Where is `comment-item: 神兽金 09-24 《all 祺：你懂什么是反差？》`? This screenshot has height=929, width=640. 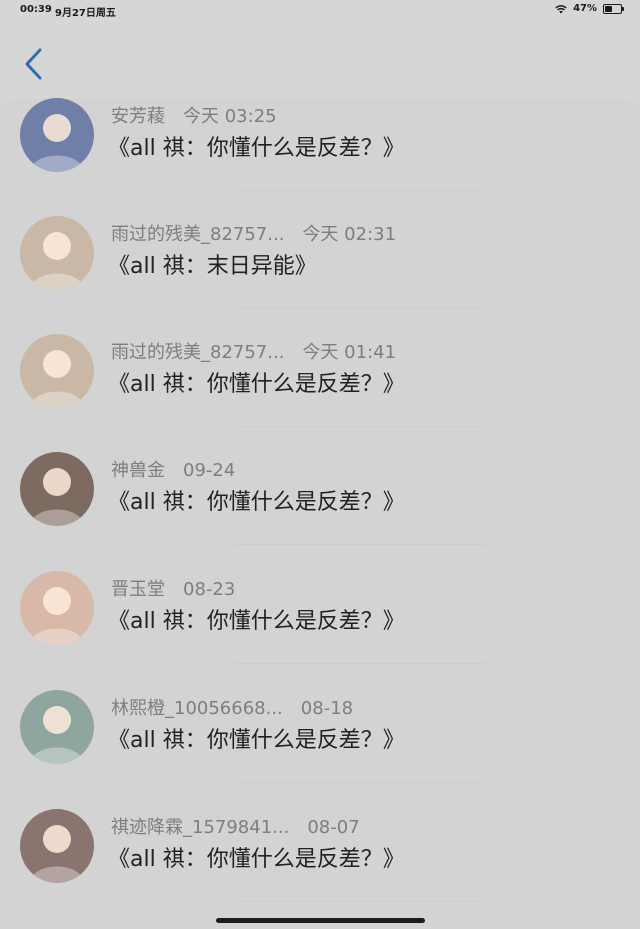 comment-item: 神兽金 09-24 《all 祺：你懂什么是反差？》 is located at coordinates (320, 499).